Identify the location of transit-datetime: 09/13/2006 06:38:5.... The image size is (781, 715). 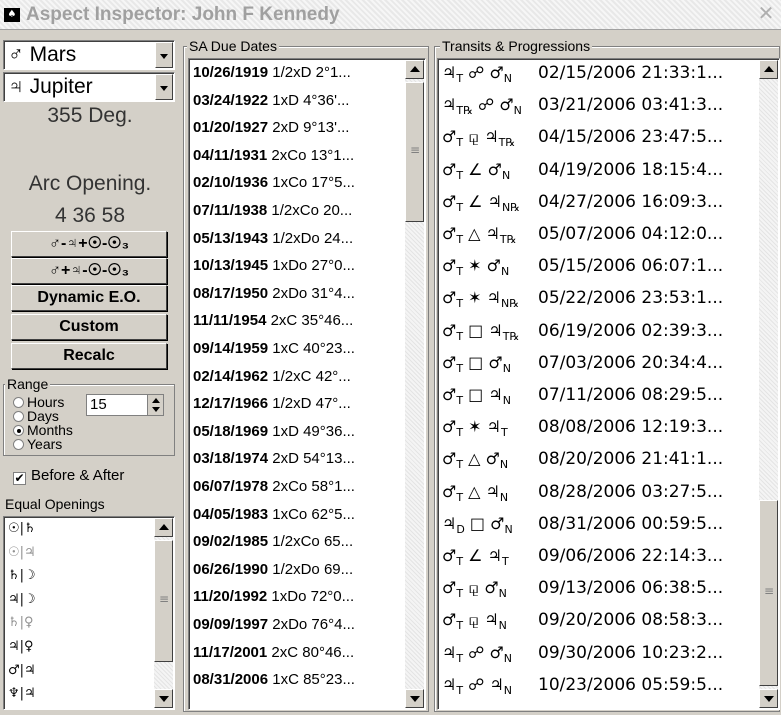
(631, 588).